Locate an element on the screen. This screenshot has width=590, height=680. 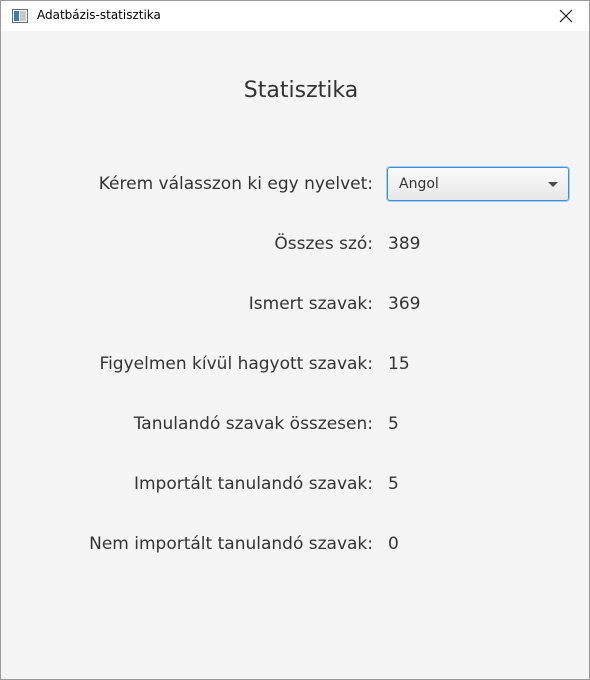
stat-value-known-words: 369 is located at coordinates (404, 304).